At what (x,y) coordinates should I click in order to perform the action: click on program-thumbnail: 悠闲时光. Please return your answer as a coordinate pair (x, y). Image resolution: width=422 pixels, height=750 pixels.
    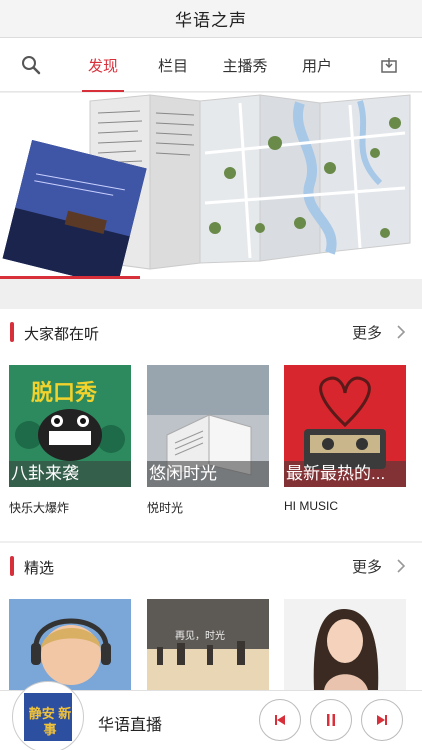
    Looking at the image, I should click on (208, 426).